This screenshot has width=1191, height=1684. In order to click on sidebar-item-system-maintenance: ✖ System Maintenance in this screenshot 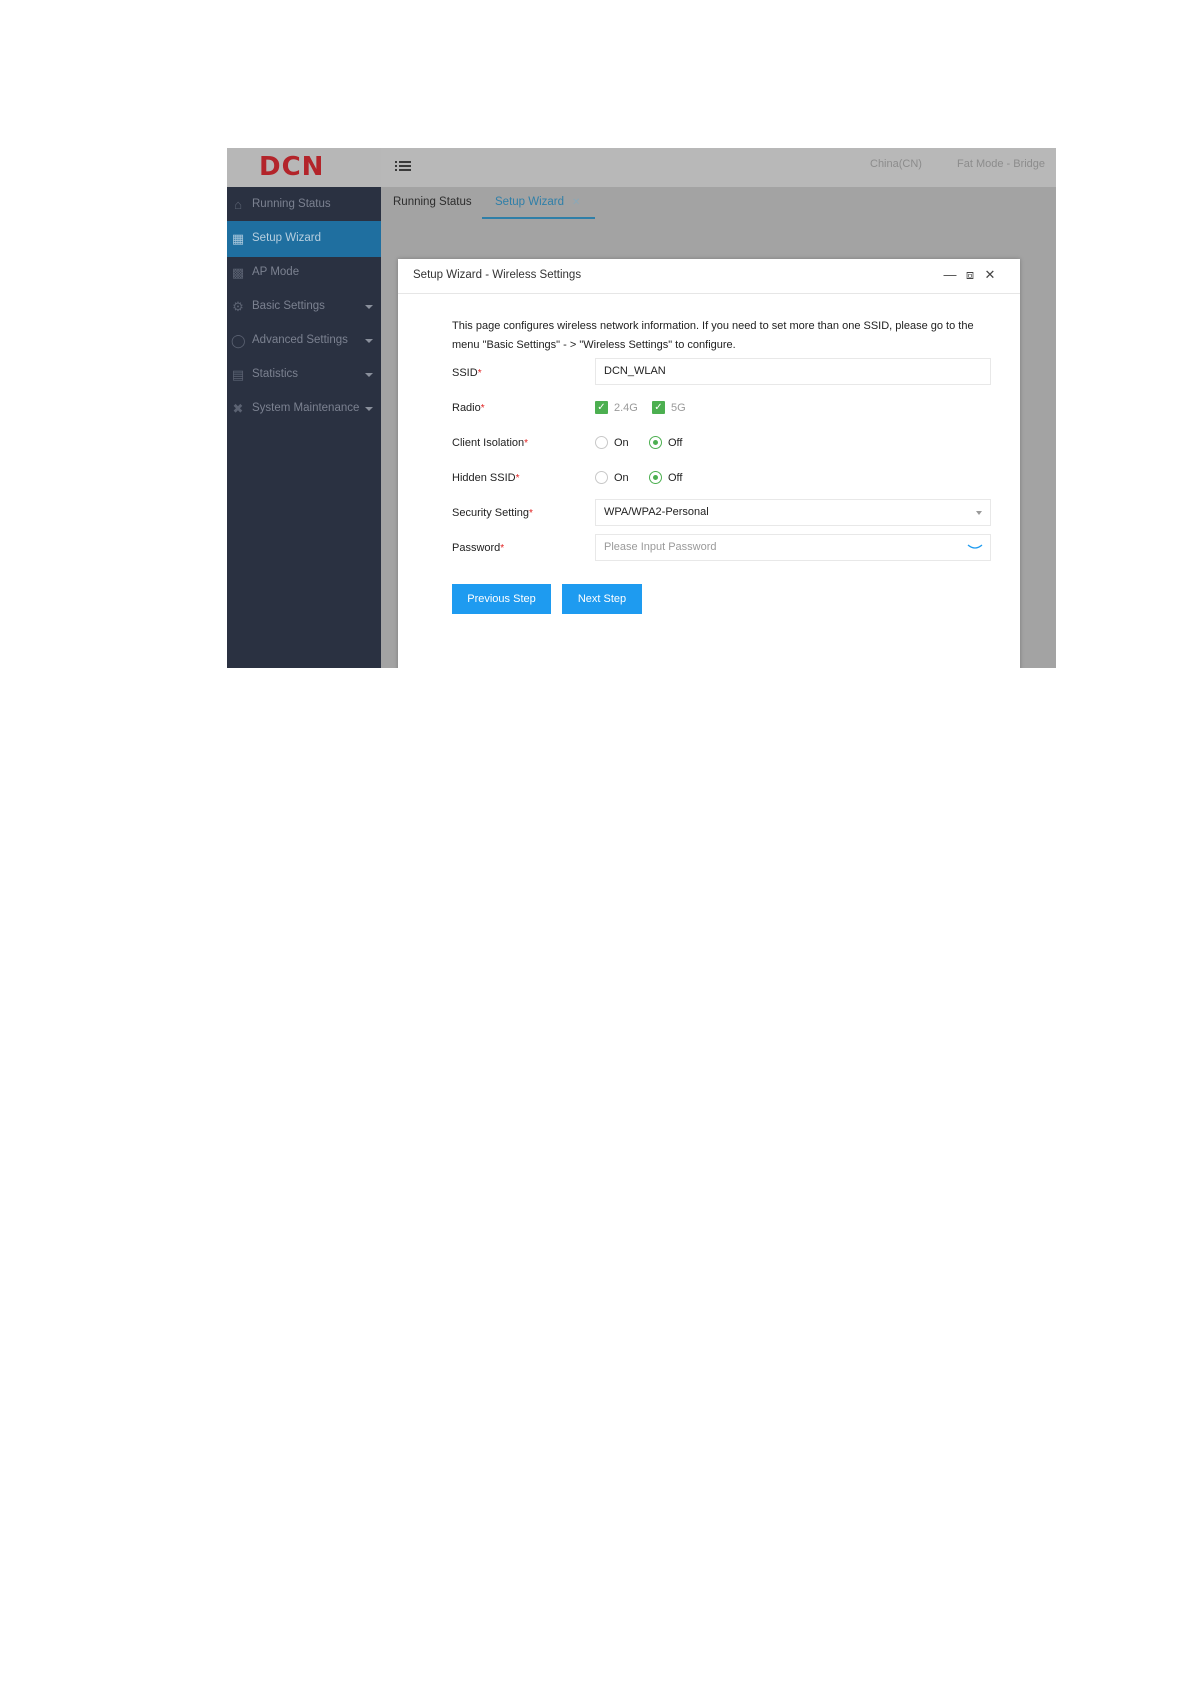, I will do `click(304, 409)`.